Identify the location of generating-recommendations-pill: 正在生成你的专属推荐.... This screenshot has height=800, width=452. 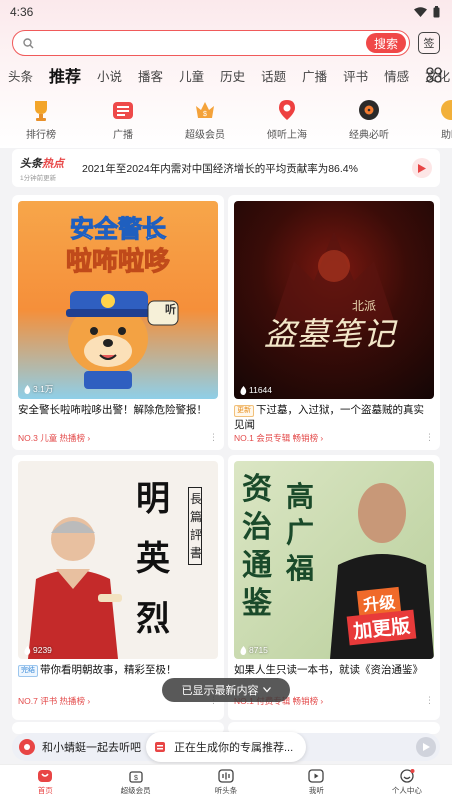
(226, 747).